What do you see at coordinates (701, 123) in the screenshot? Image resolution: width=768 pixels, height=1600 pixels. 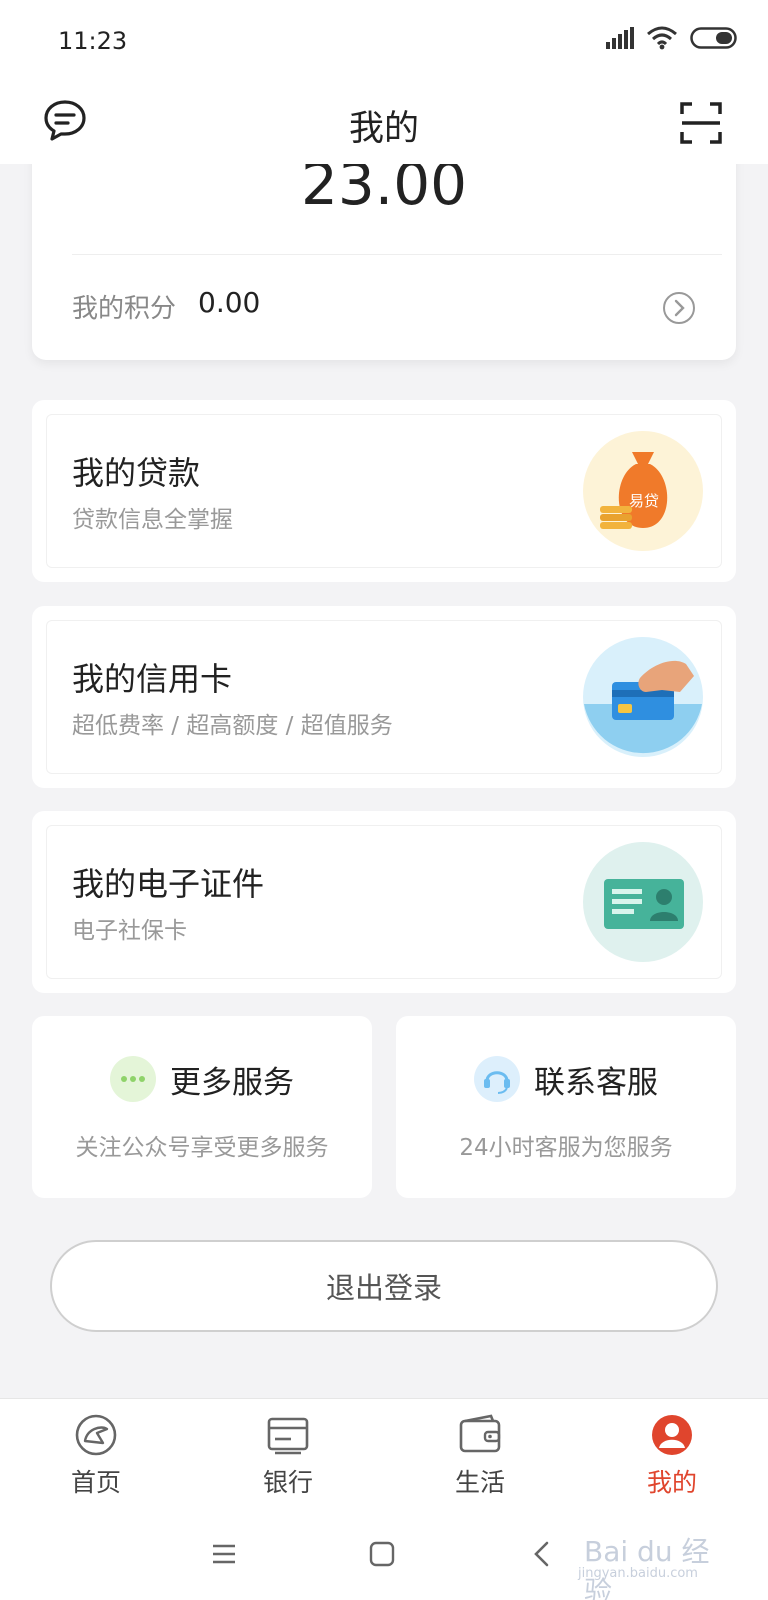 I see `scan-frame-icon` at bounding box center [701, 123].